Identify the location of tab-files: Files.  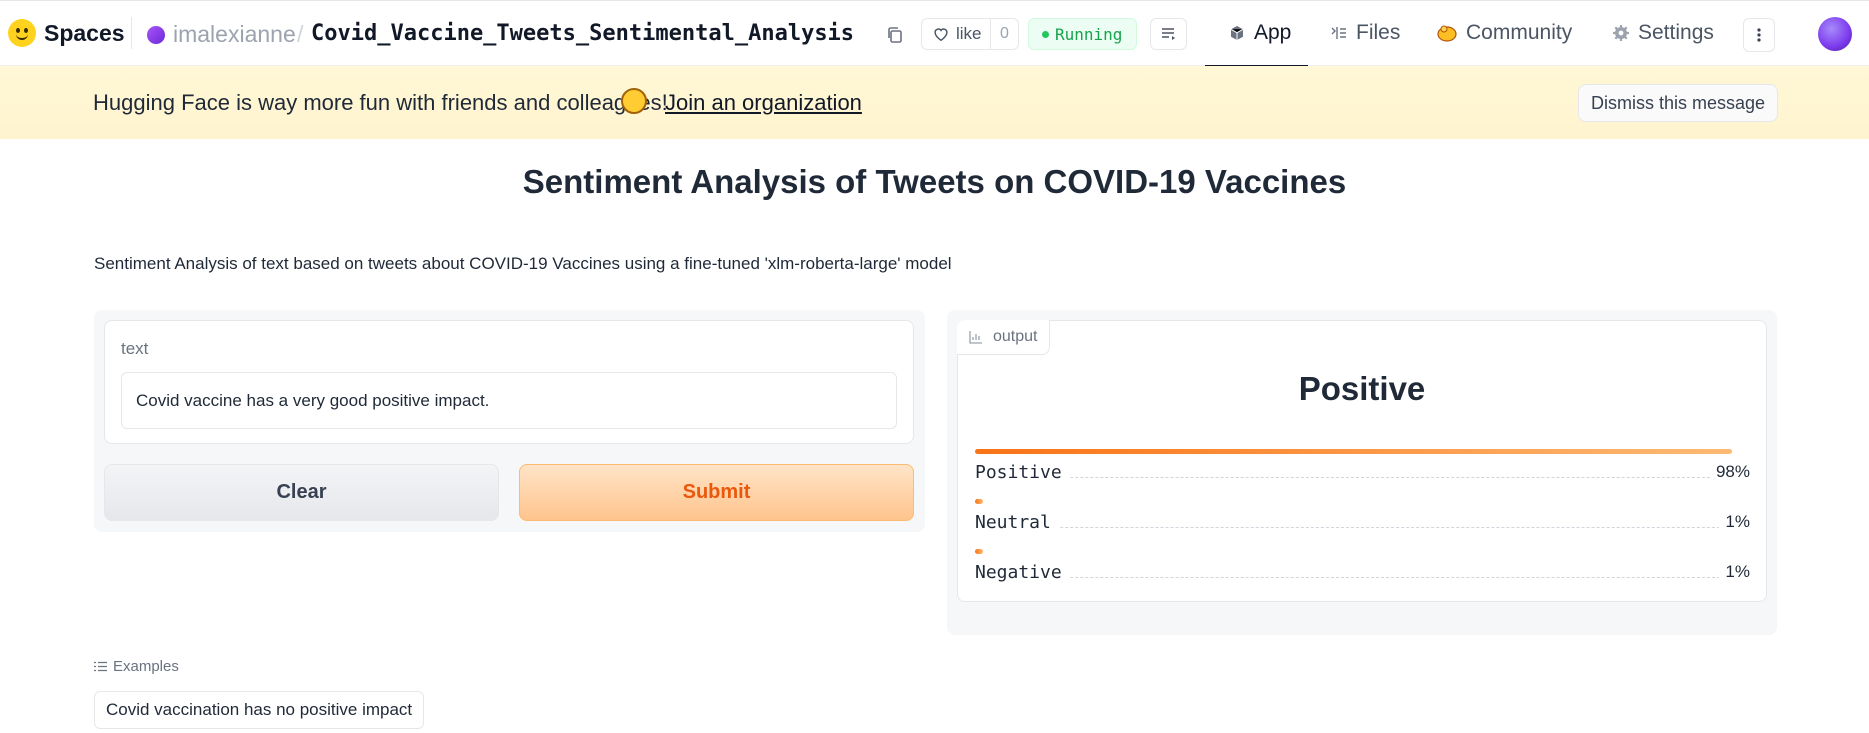
(1365, 33).